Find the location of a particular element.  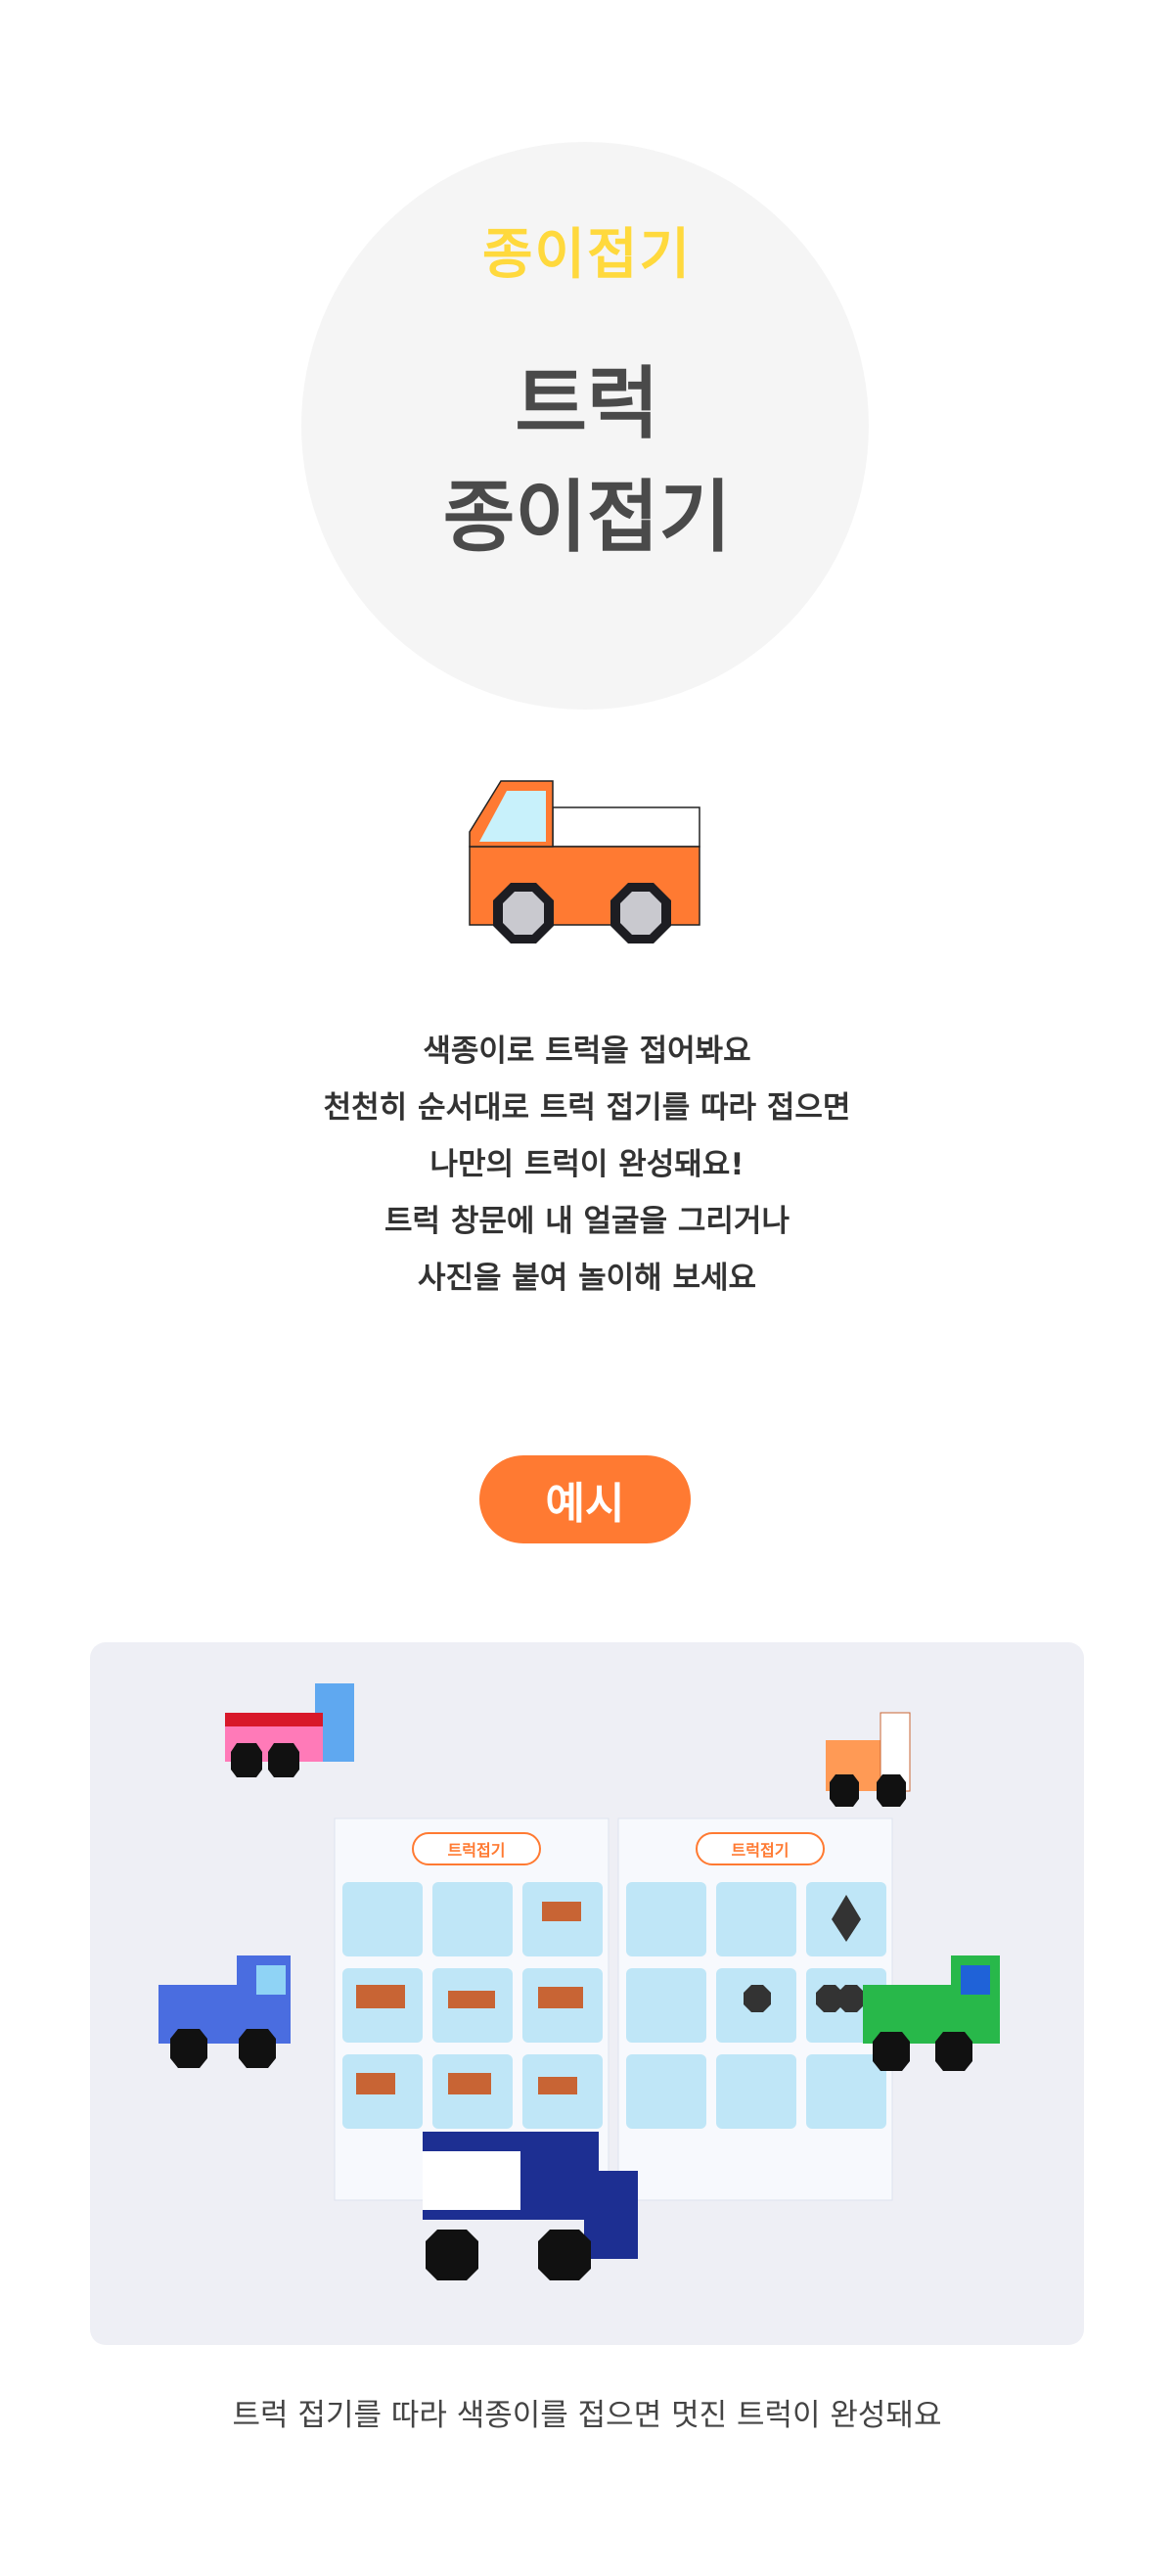

intro-line-3: 나만의 트럭이 완성돼요! is located at coordinates (587, 1164).